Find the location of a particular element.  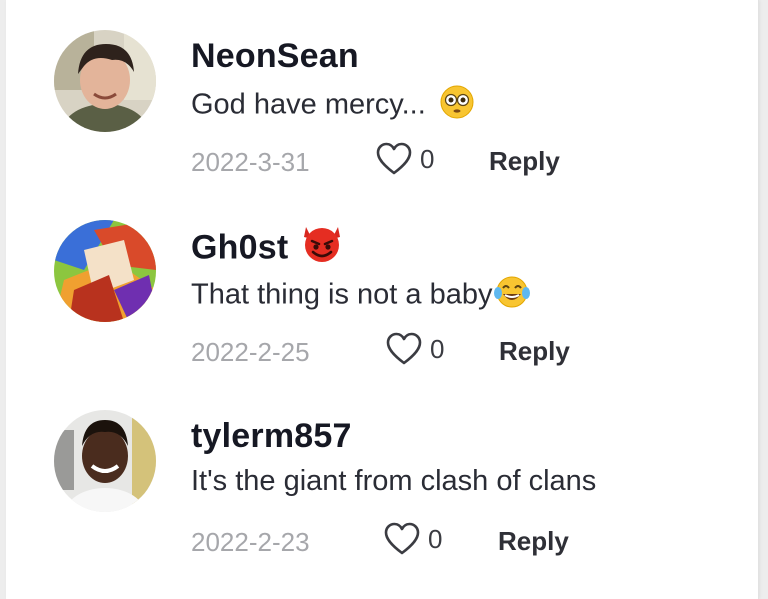

comment-username: tylerm857 is located at coordinates (271, 436).